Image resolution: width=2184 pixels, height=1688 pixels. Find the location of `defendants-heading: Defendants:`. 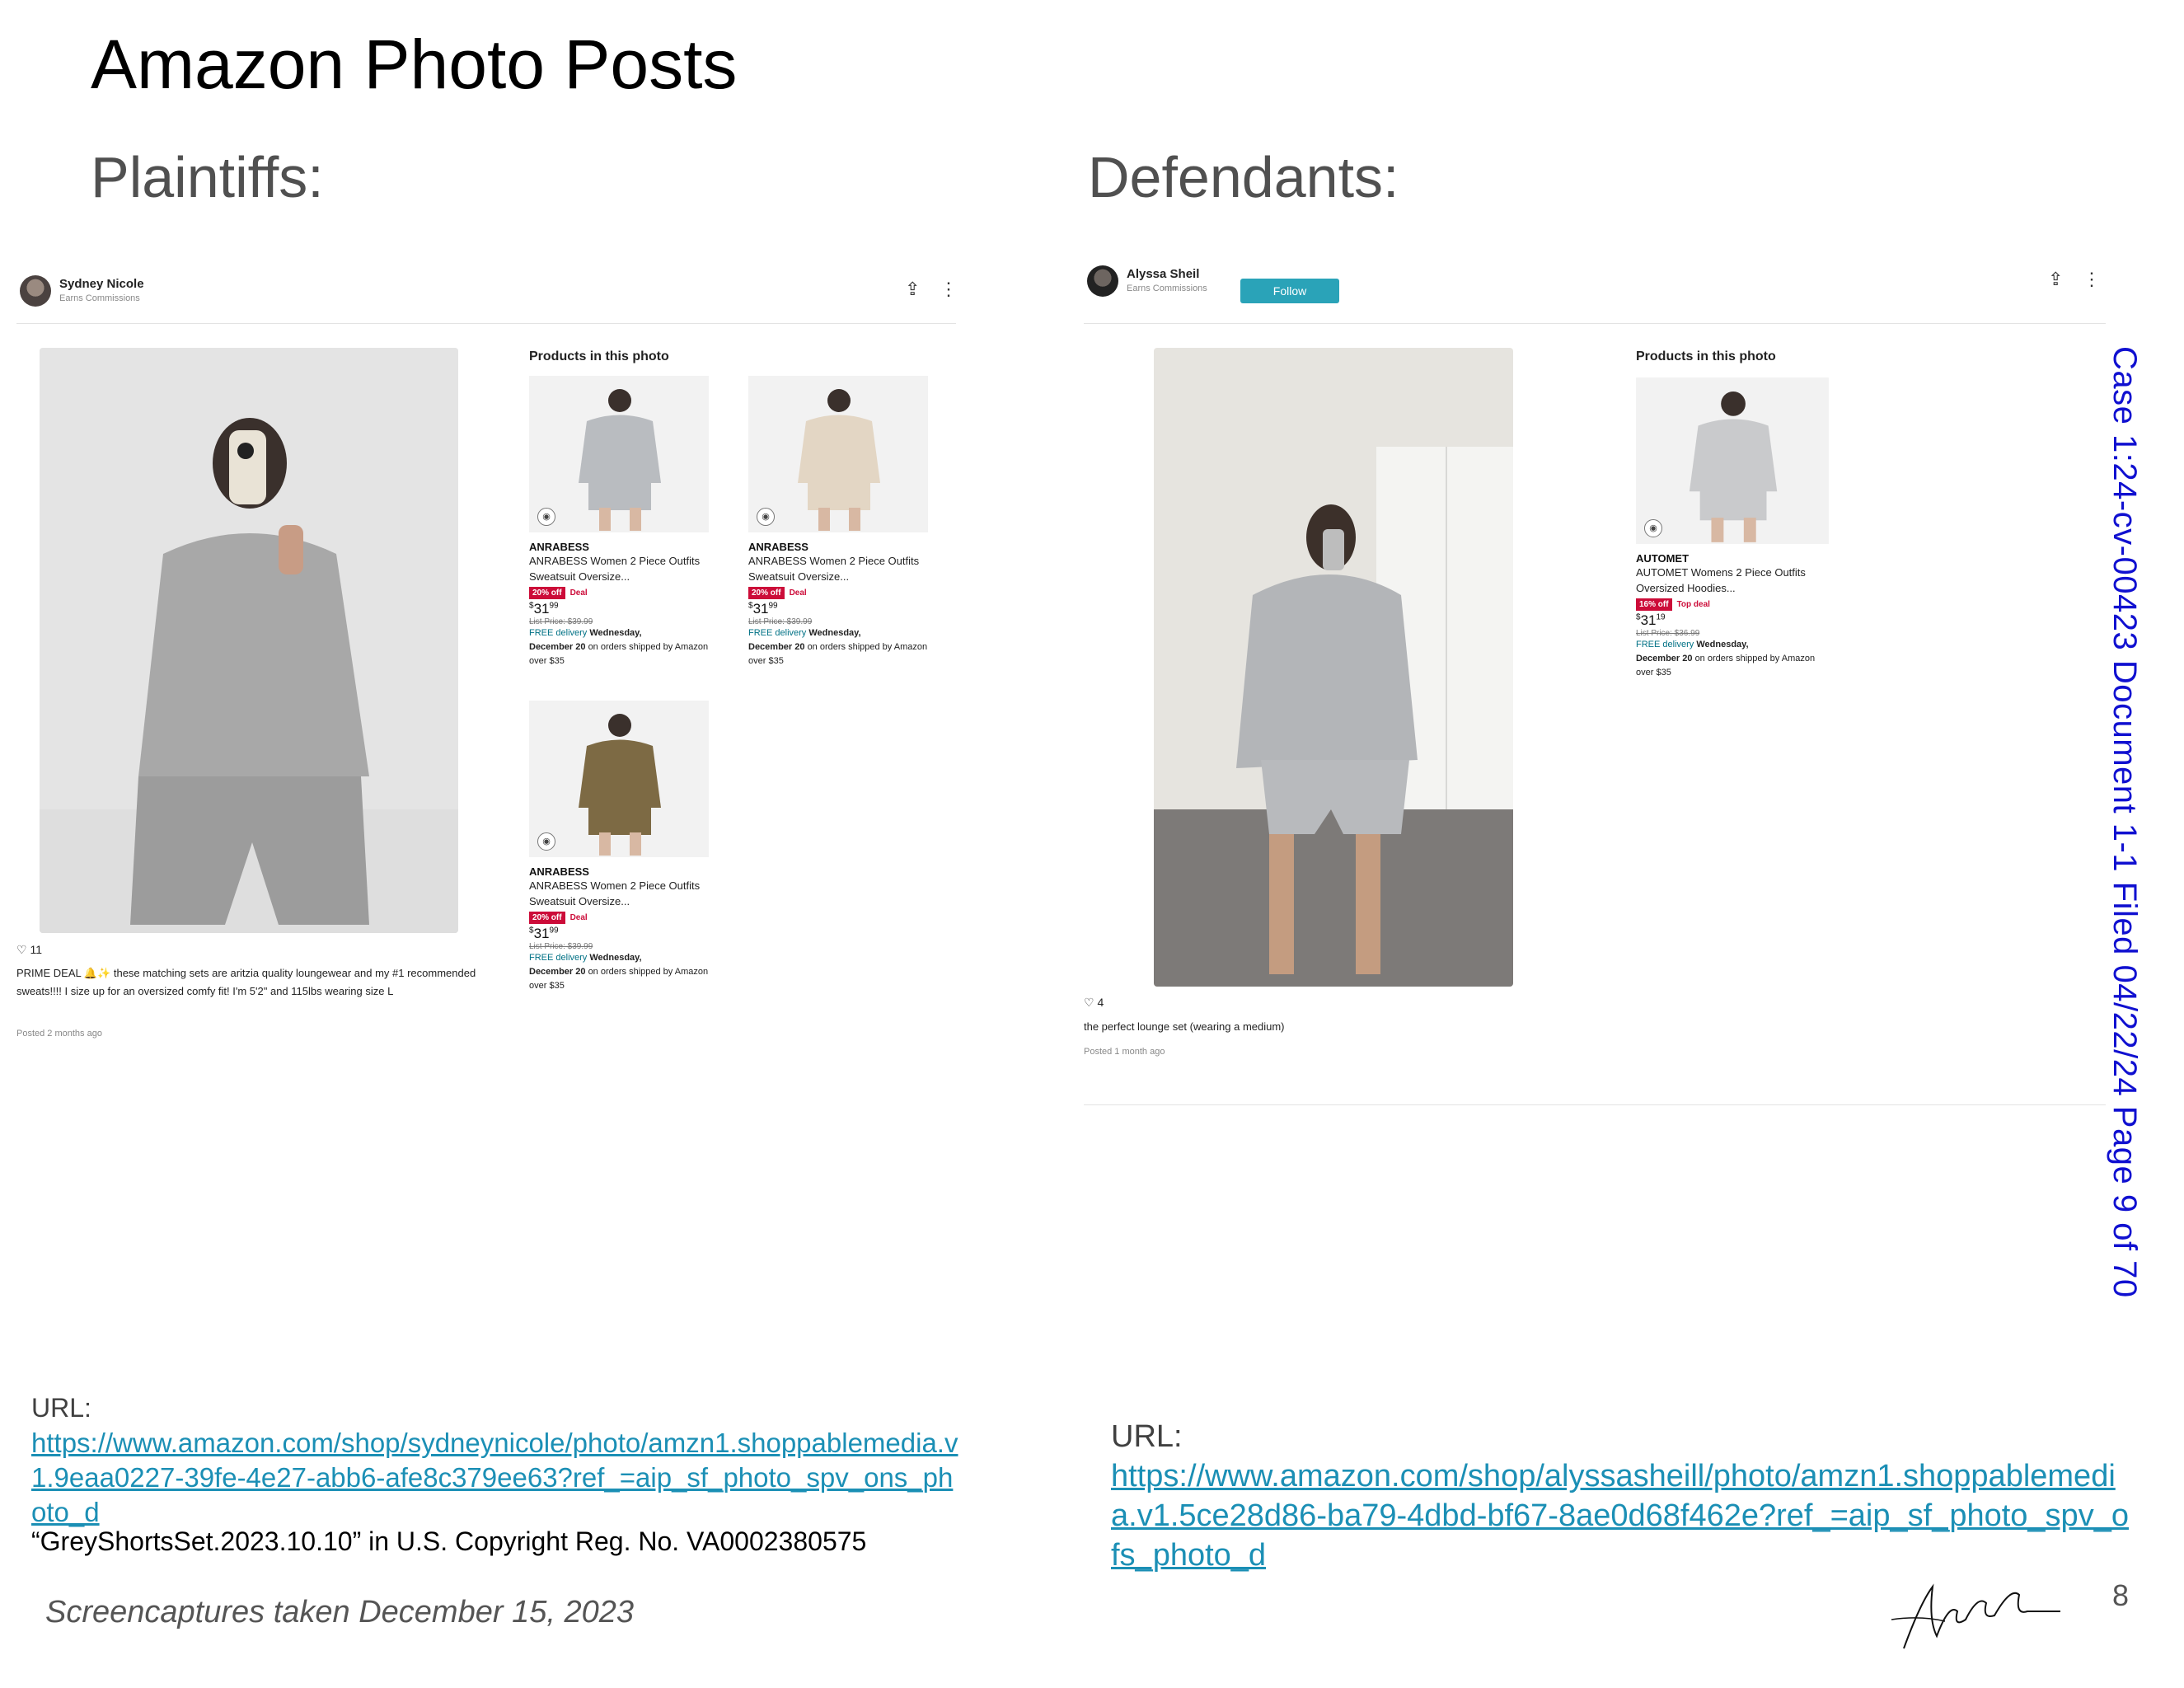

defendants-heading: Defendants: is located at coordinates (1243, 177).